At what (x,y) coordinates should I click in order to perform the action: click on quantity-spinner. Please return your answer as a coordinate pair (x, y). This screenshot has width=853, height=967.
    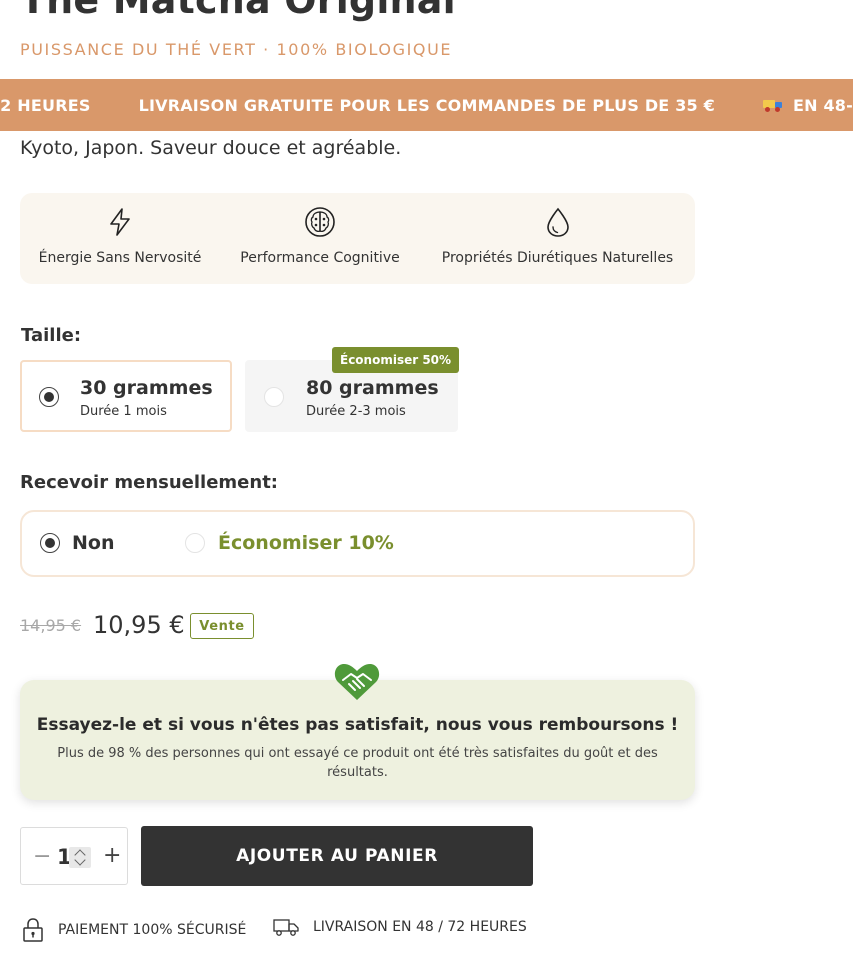
    Looking at the image, I should click on (80, 857).